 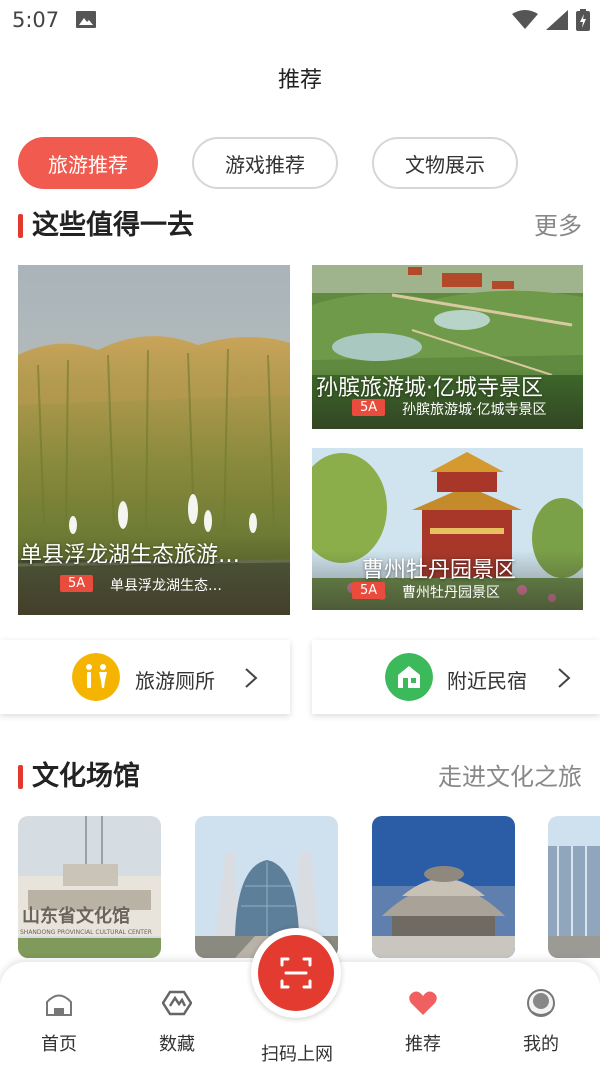 I want to click on nav-label: 我的, so click(x=541, y=1044).